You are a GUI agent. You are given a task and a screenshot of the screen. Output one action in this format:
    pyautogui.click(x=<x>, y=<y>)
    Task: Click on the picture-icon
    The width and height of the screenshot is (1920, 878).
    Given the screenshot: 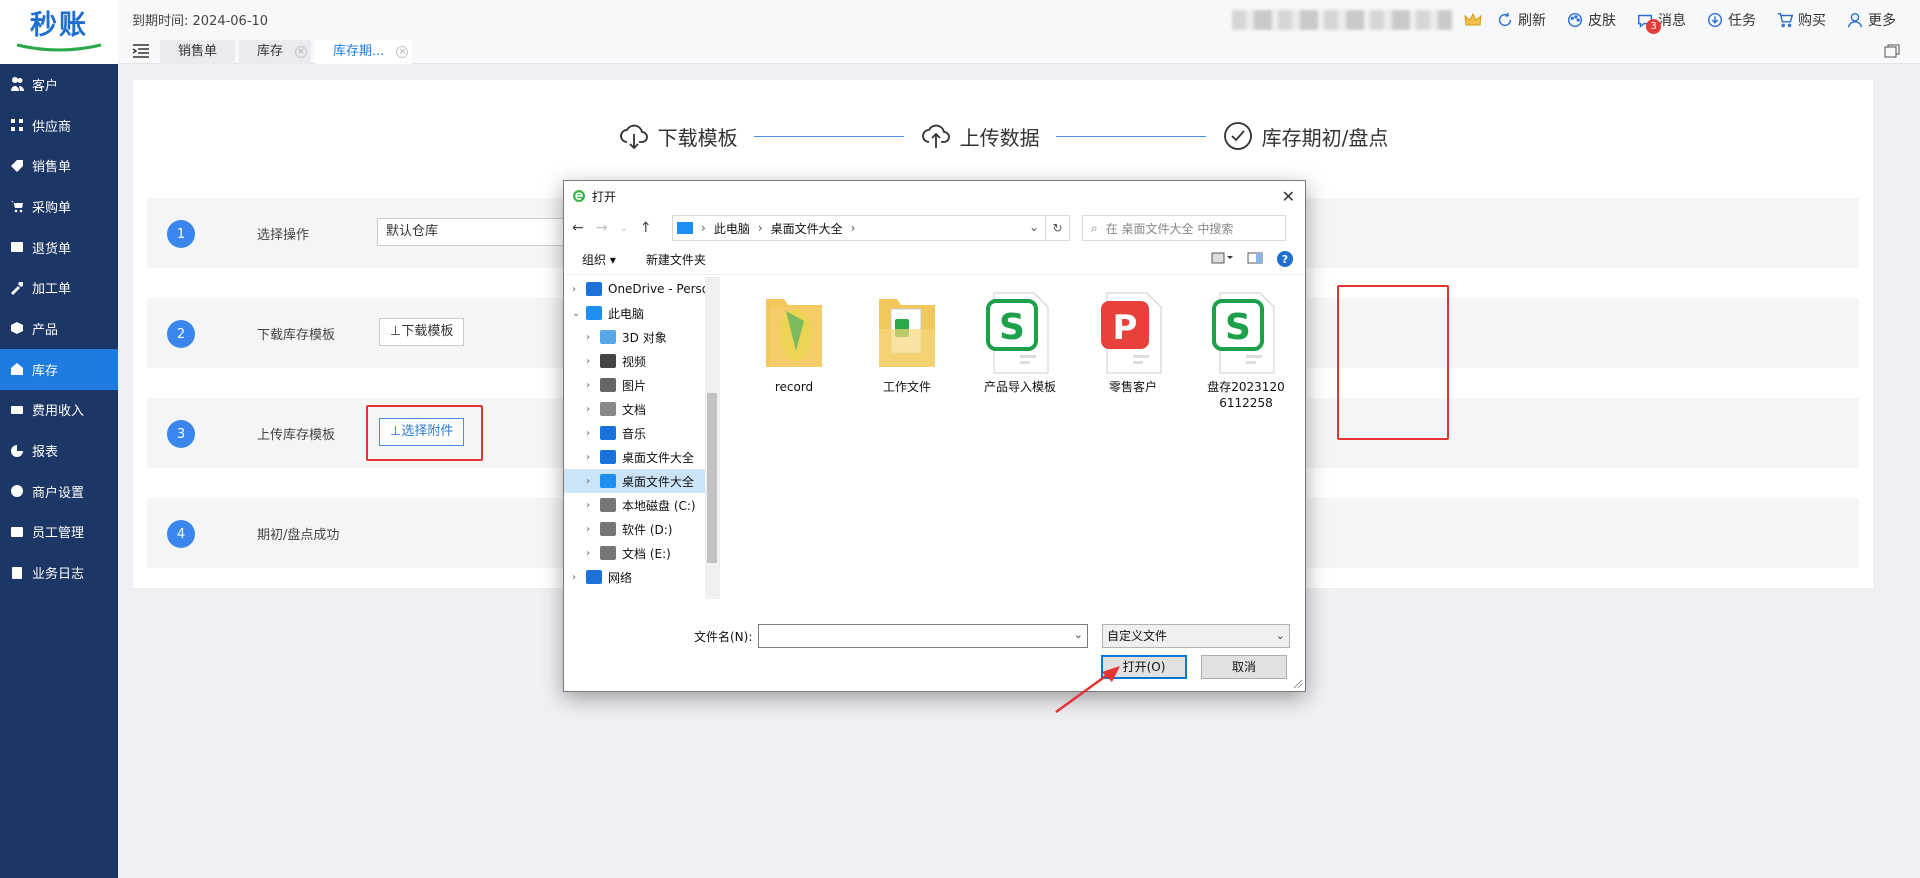 What is the action you would take?
    pyautogui.click(x=608, y=385)
    